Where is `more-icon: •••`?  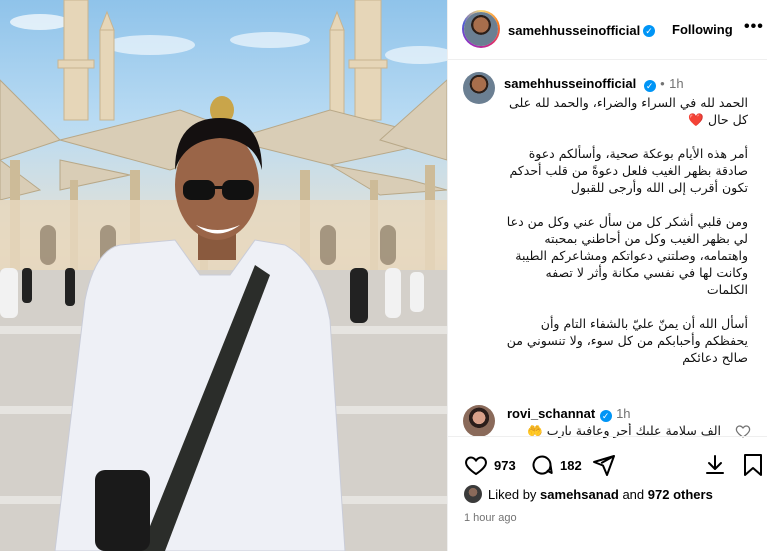
more-icon: ••• is located at coordinates (754, 27).